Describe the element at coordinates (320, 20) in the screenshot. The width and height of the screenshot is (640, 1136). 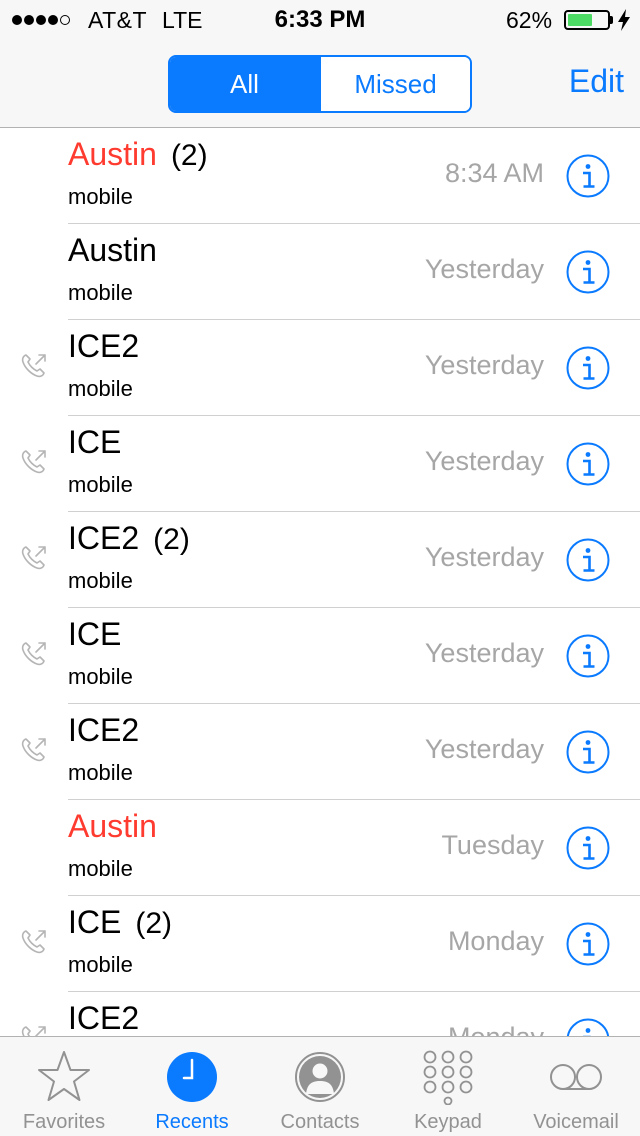
I see `status-bar: AT&T LTE 6:33 PM 62%` at that location.